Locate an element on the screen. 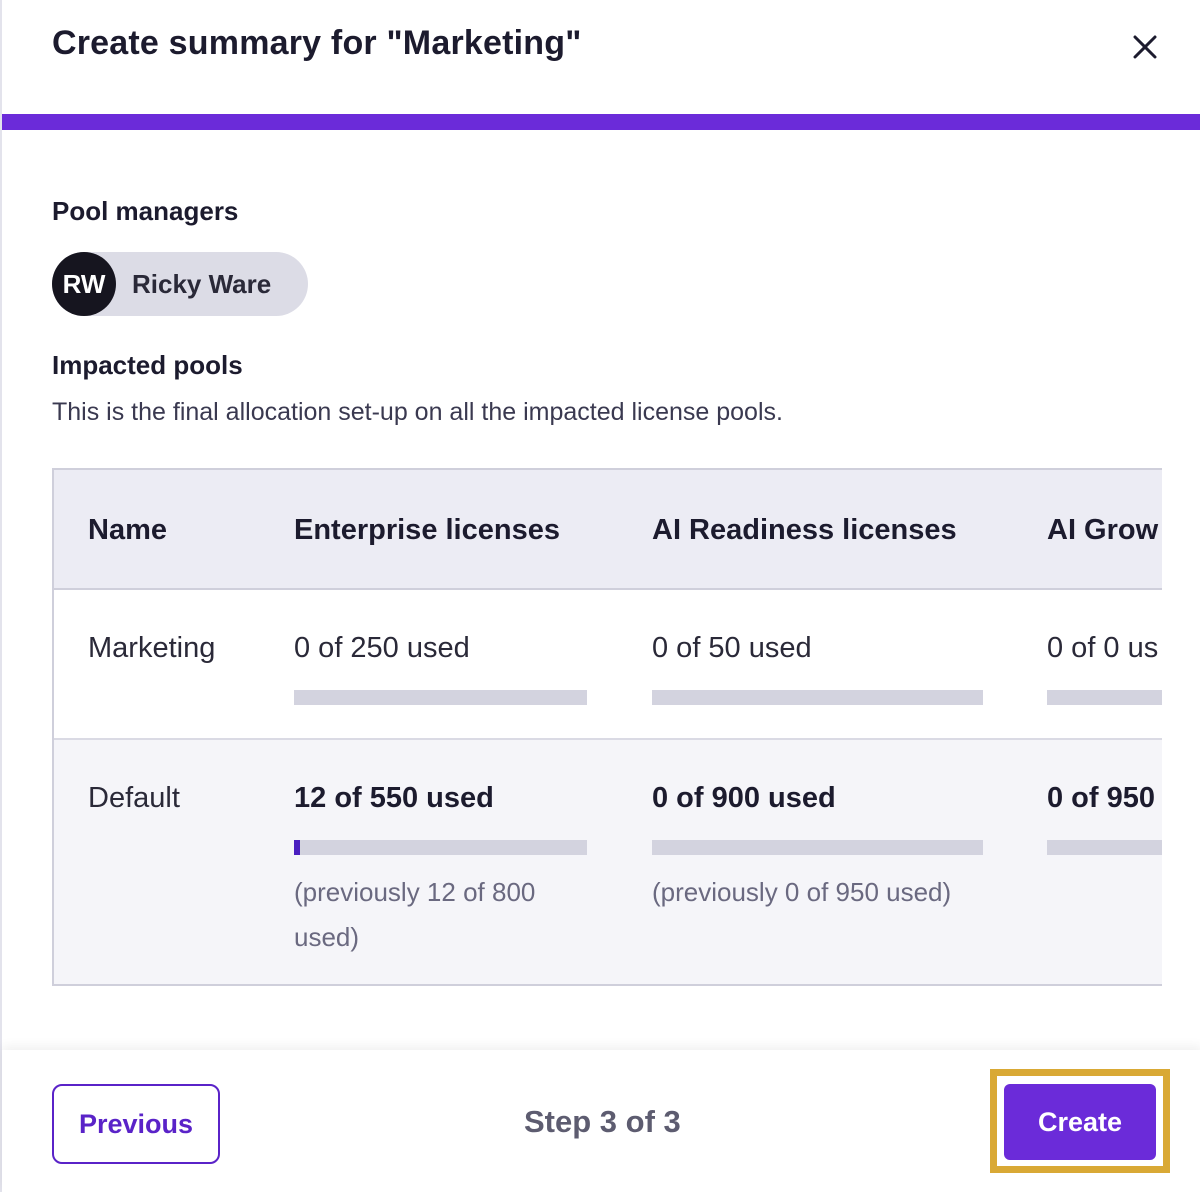 This screenshot has width=1200, height=1192. close-icon is located at coordinates (1145, 47).